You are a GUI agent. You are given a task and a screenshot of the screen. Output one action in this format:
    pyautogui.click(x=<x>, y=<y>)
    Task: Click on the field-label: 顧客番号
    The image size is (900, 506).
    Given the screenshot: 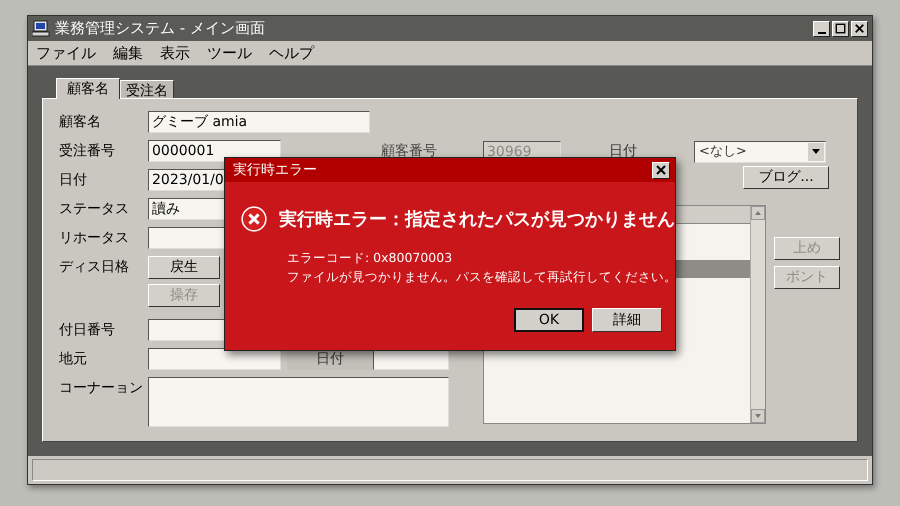 What is the action you would take?
    pyautogui.click(x=409, y=151)
    